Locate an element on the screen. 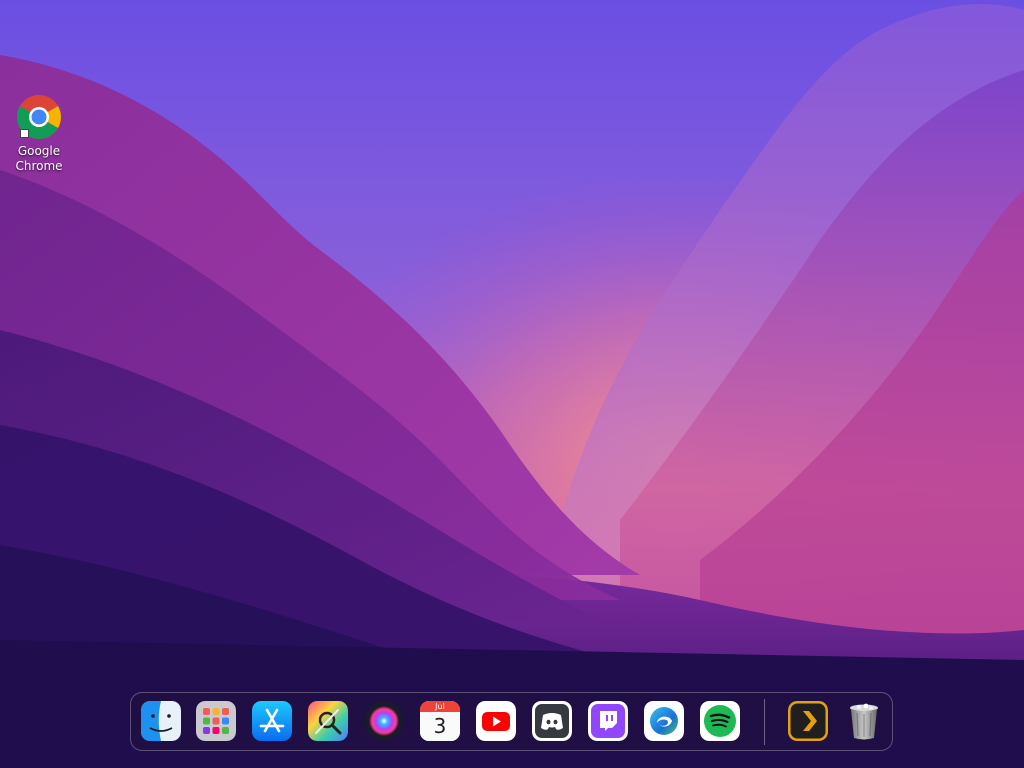  youtube-icon is located at coordinates (496, 721).